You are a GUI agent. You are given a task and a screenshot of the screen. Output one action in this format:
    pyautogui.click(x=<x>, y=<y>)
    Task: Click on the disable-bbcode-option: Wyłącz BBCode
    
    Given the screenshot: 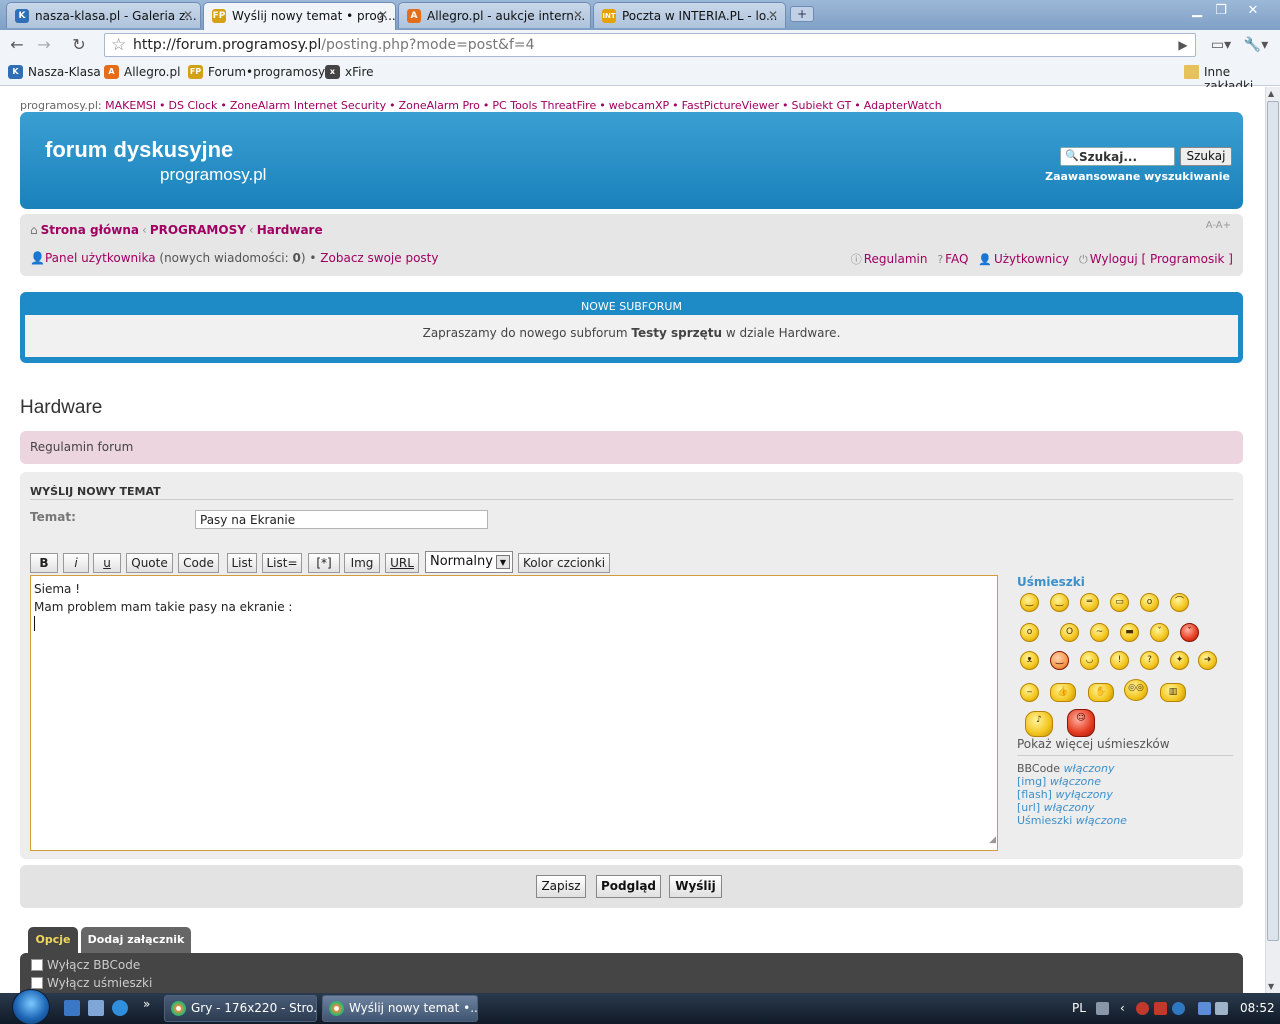 What is the action you would take?
    pyautogui.click(x=85, y=965)
    